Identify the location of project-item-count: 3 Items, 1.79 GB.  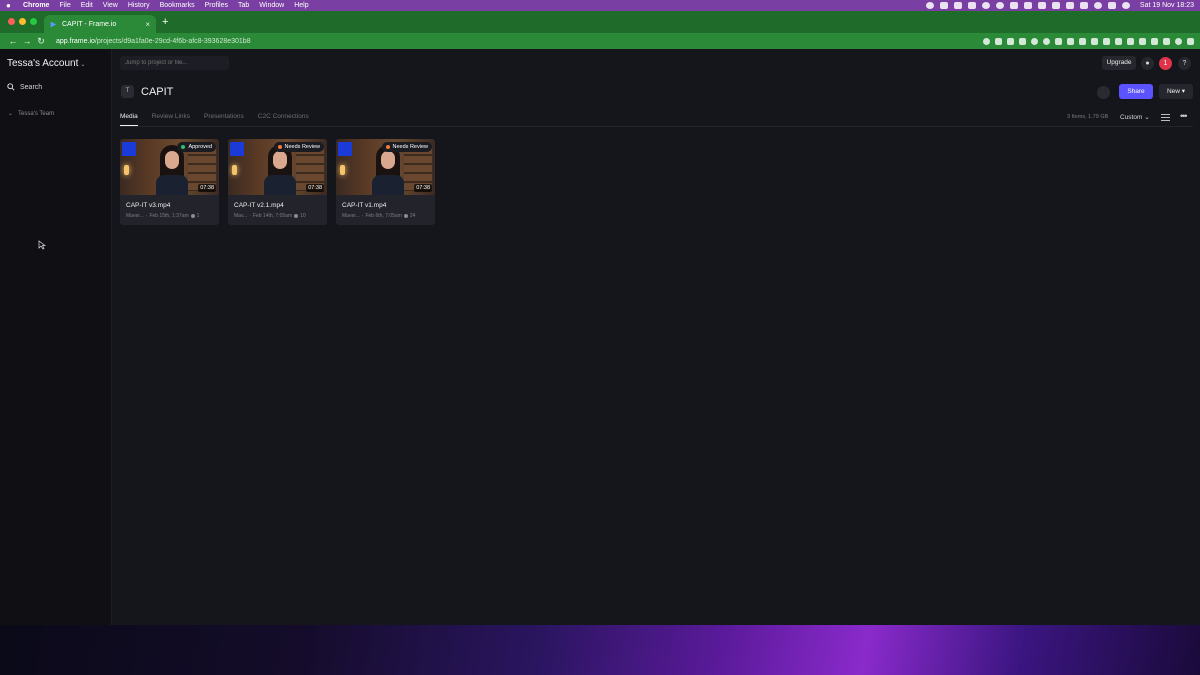
(1088, 117).